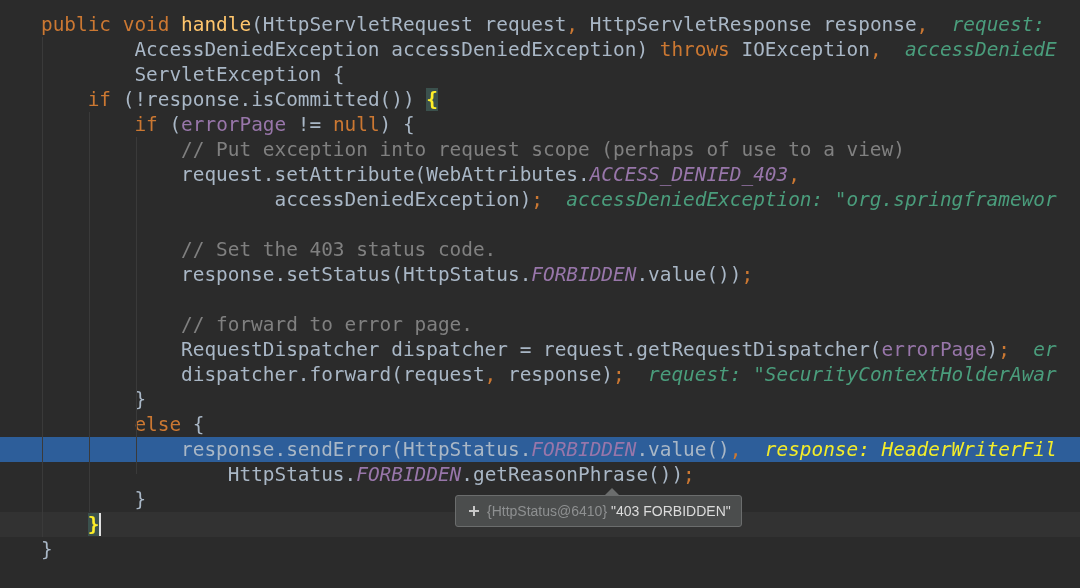 This screenshot has height=588, width=1080. Describe the element at coordinates (262, 99) in the screenshot. I see `code-line: if (!response.isCommitted()) {` at that location.